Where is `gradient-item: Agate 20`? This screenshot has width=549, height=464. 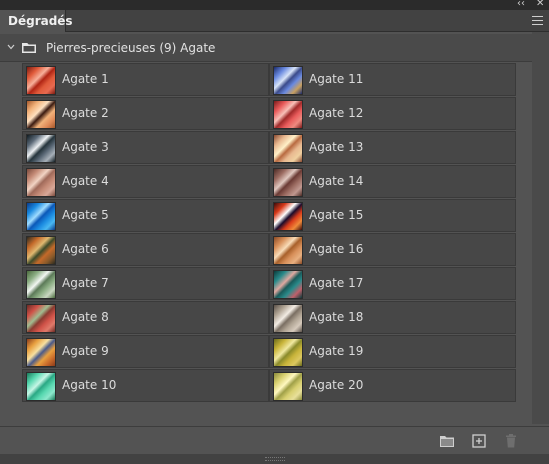 gradient-item: Agate 20 is located at coordinates (392, 385).